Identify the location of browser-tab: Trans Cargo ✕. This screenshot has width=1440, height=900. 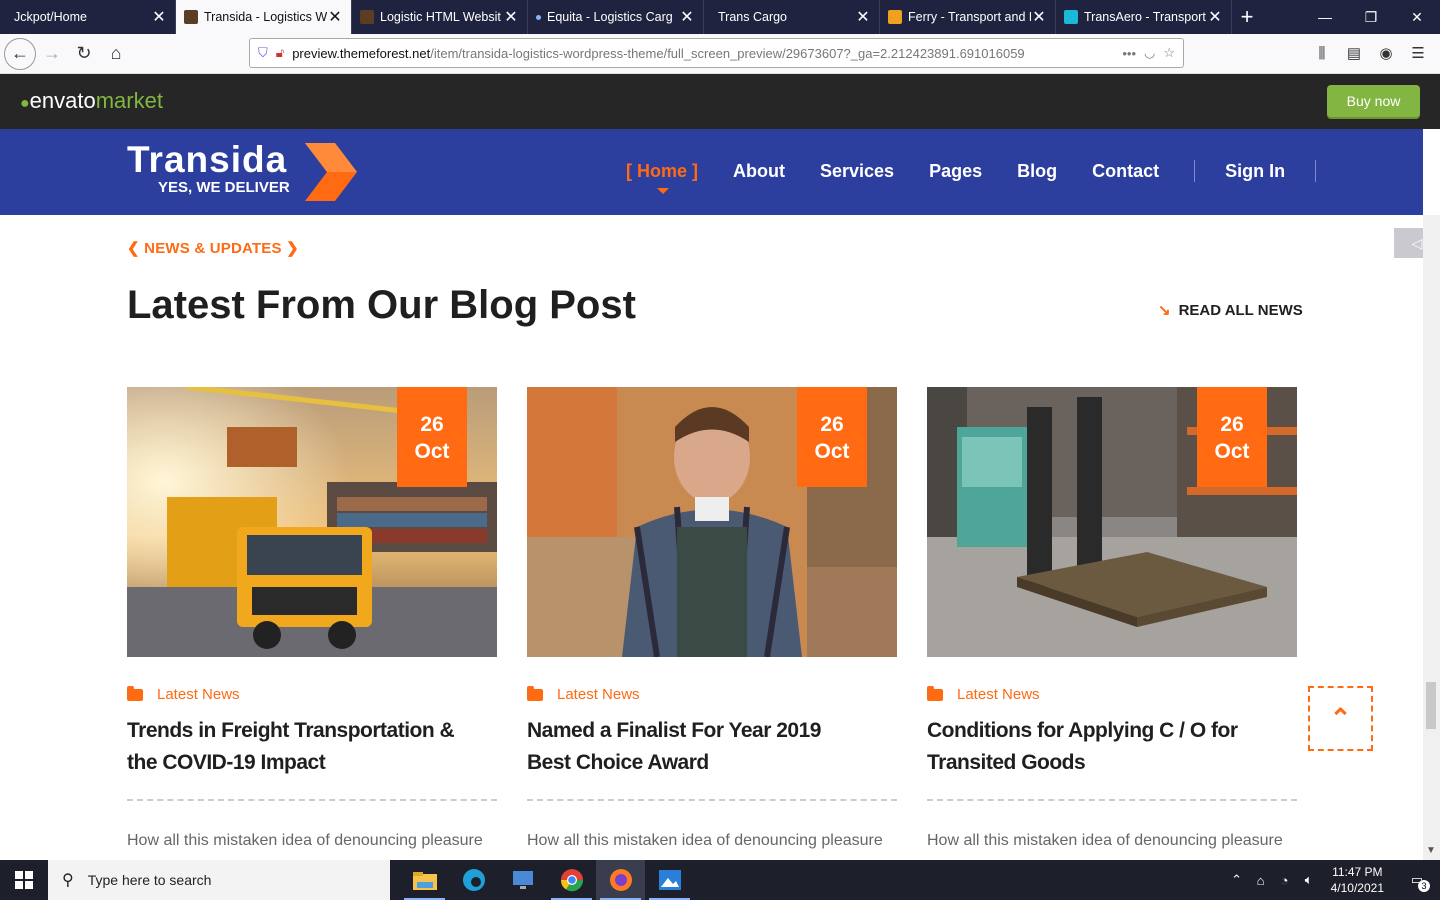
(792, 17).